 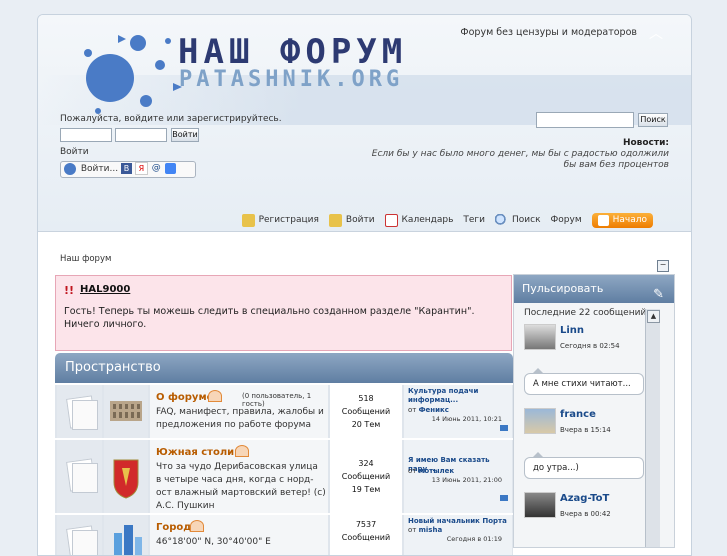 What do you see at coordinates (563, 288) in the screenshot?
I see `shoutbox-title: Пульсировать` at bounding box center [563, 288].